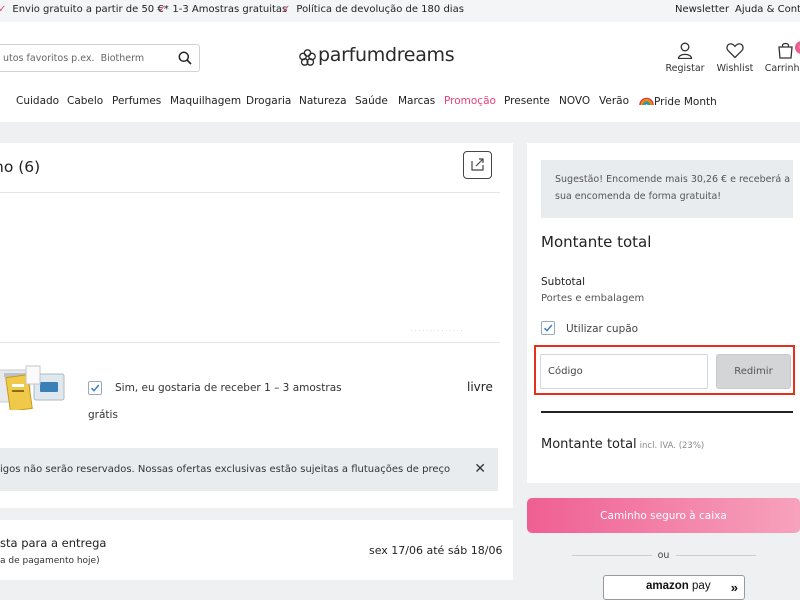 Image resolution: width=800 pixels, height=600 pixels. Describe the element at coordinates (735, 62) in the screenshot. I see `wishlist-button: Wishlist` at that location.